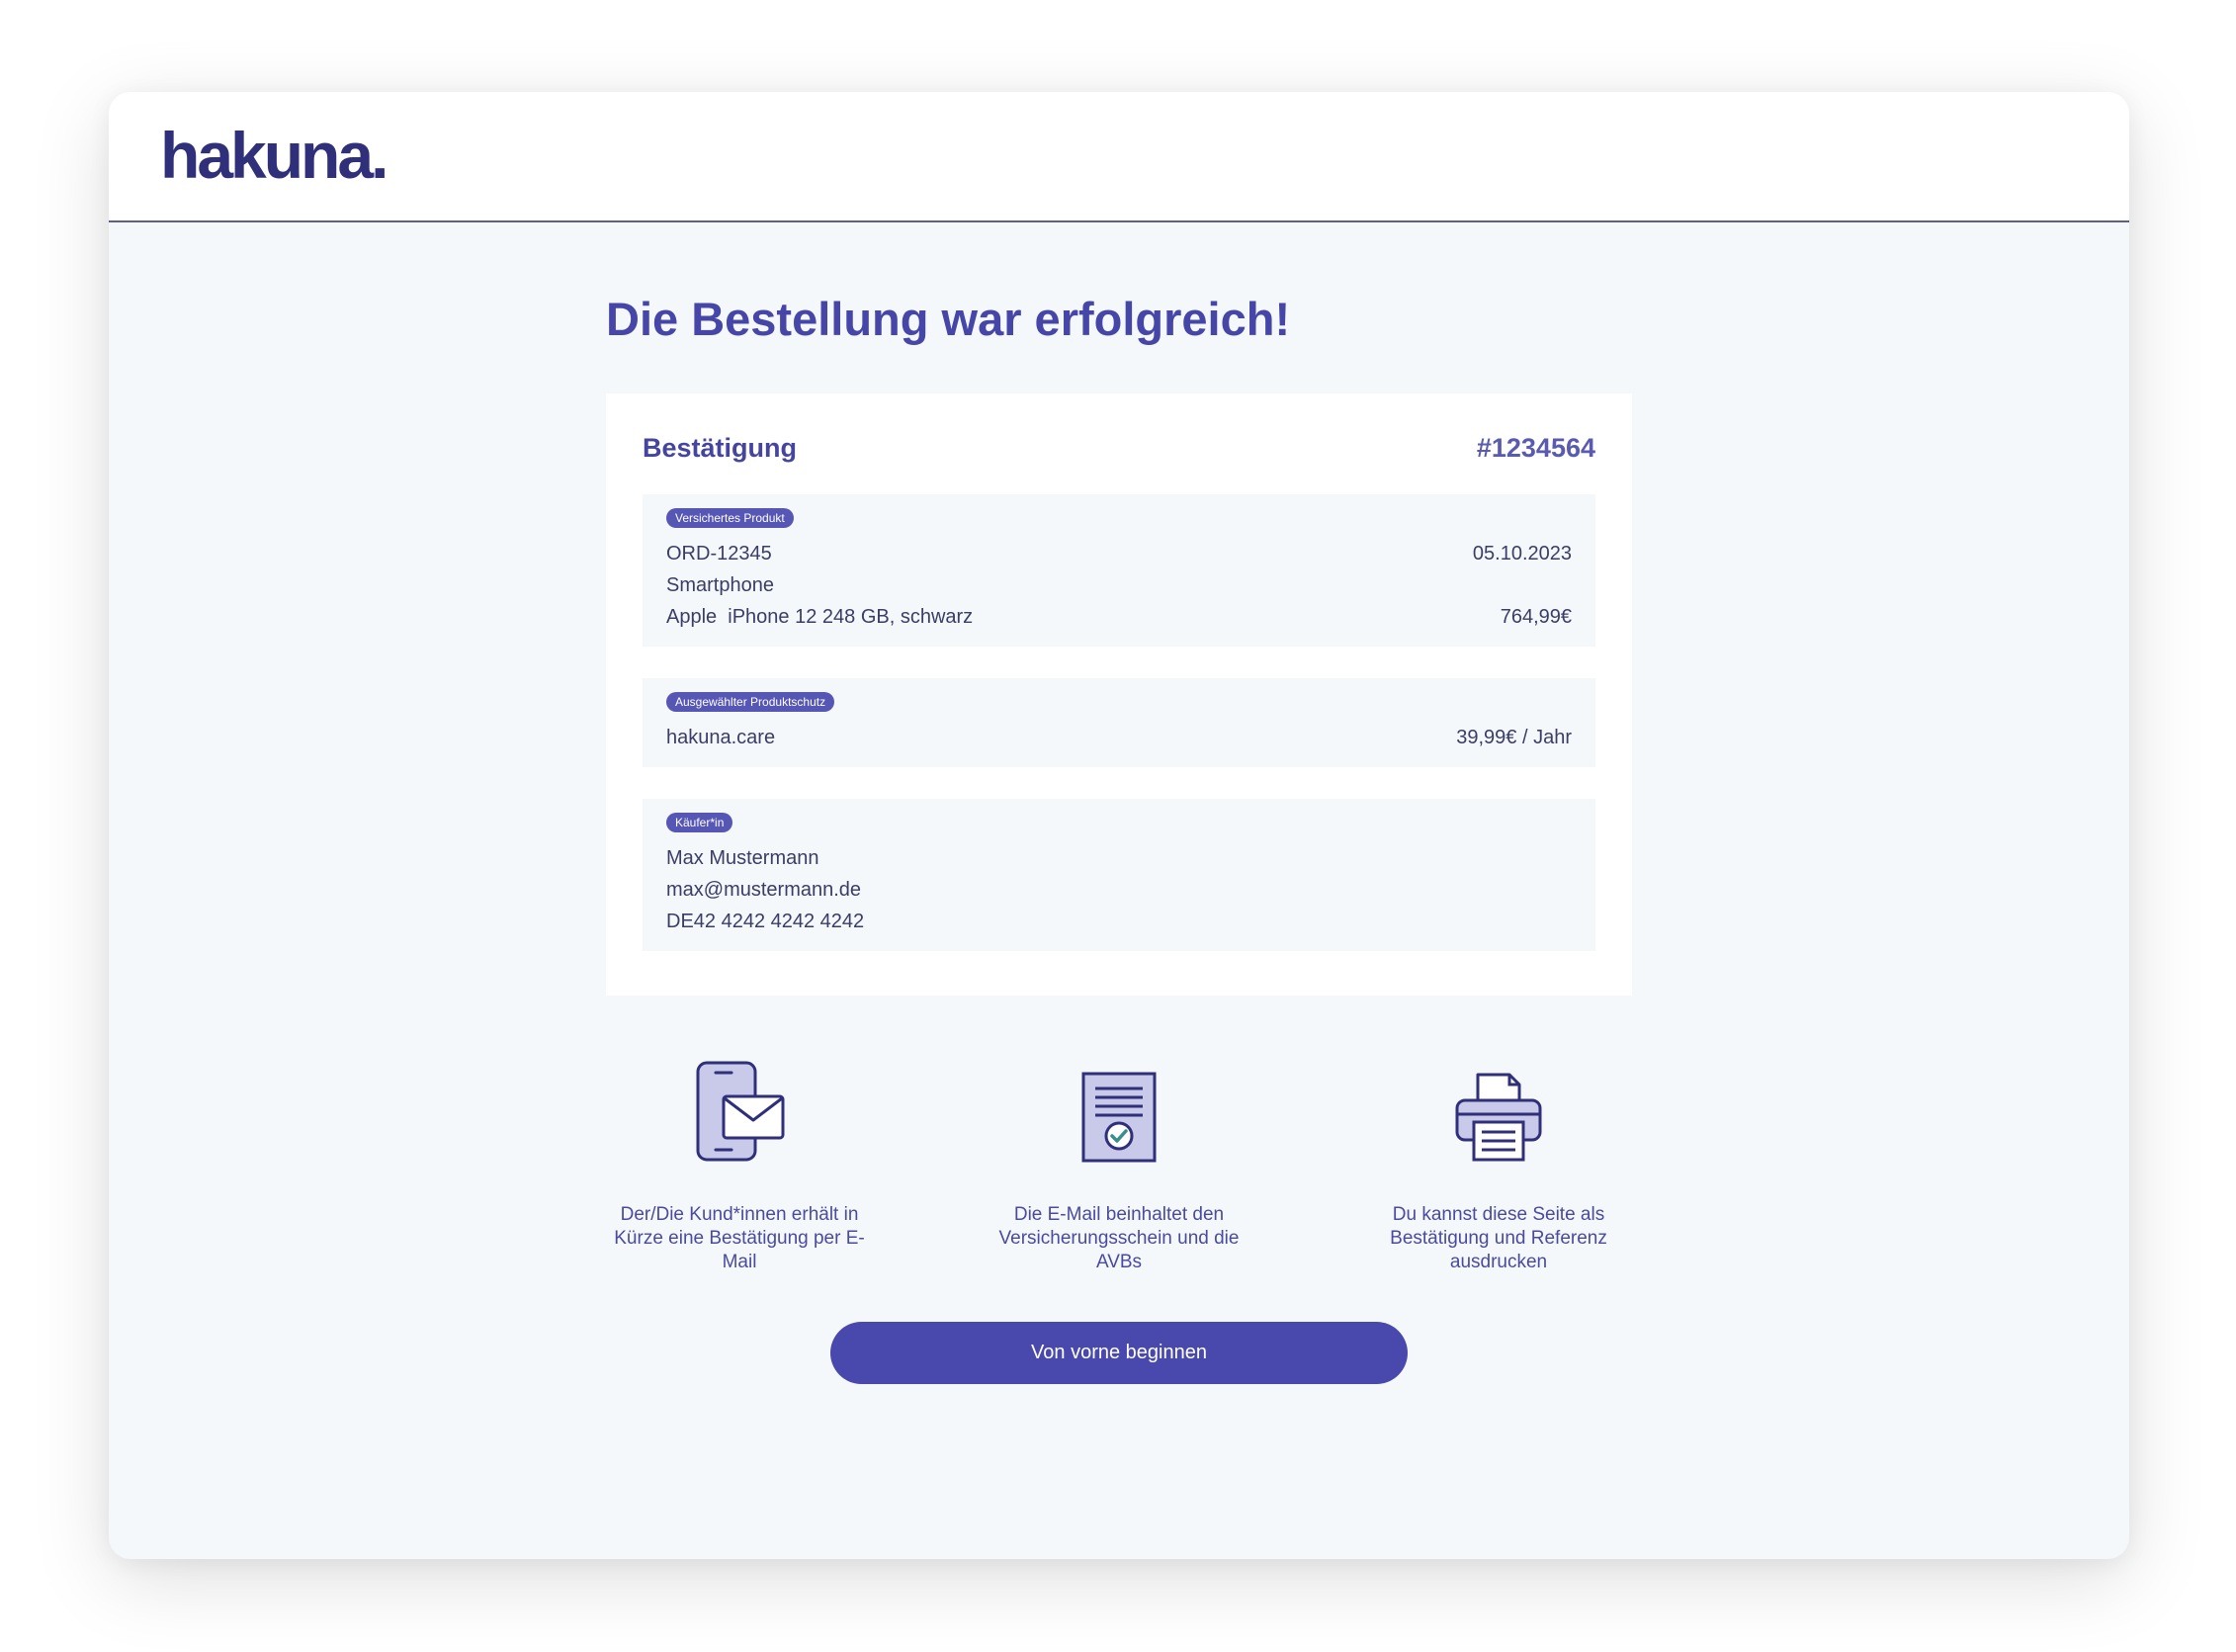 The image size is (2236, 1652). I want to click on protection-name: hakuna.care, so click(721, 737).